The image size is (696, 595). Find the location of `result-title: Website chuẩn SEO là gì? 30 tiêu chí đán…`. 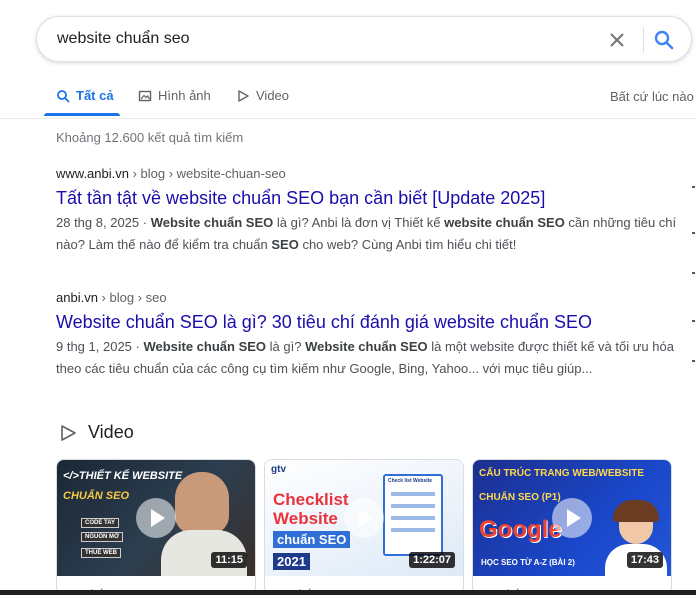

result-title: Website chuẩn SEO là gì? 30 tiêu chí đán… is located at coordinates (371, 322).